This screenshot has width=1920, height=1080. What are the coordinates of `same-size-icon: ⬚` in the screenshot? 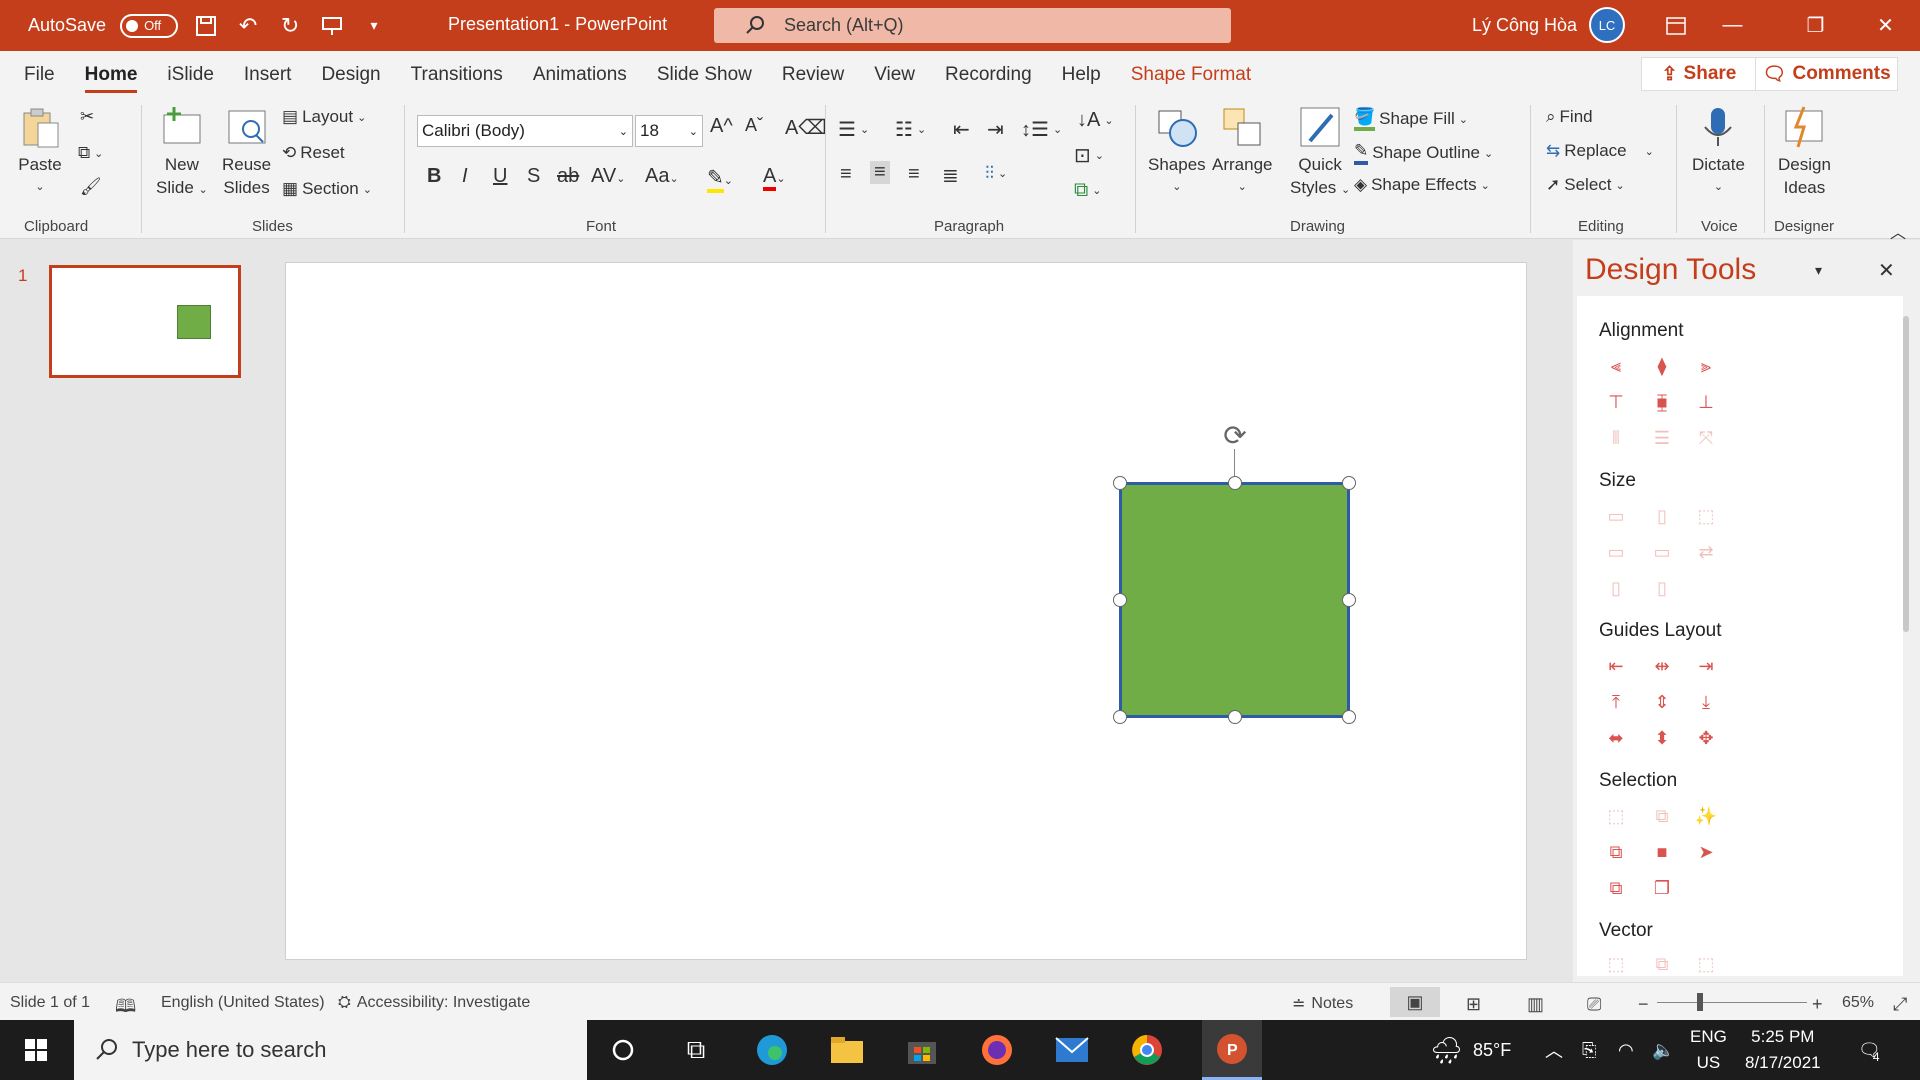 It's located at (1706, 516).